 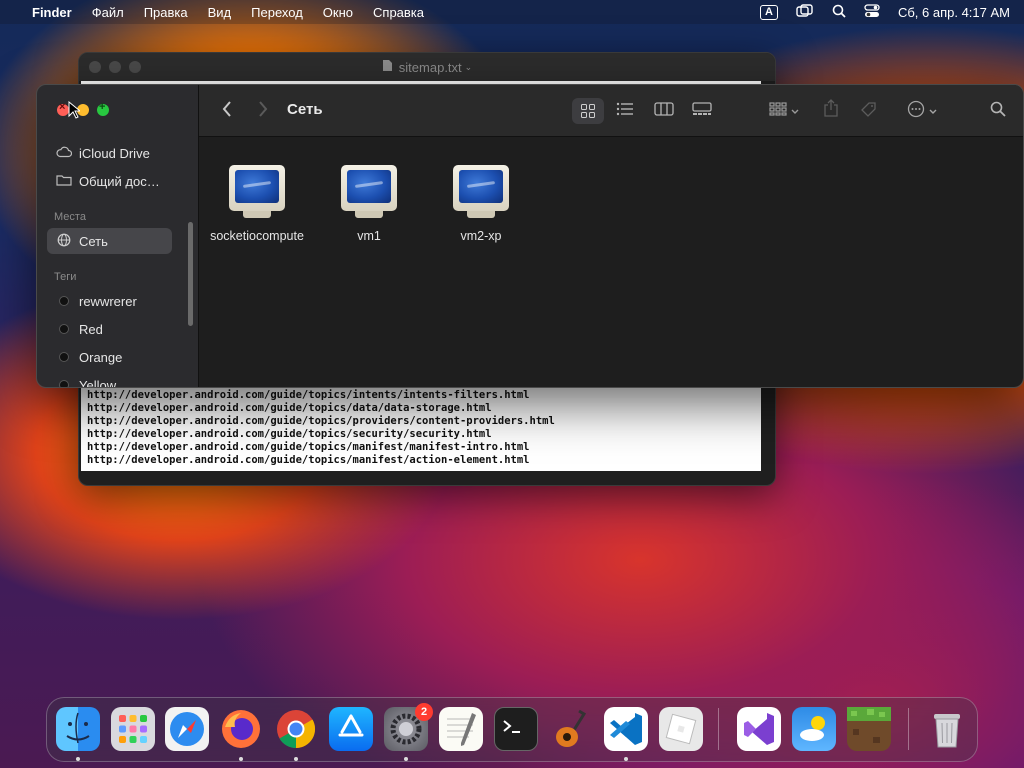 What do you see at coordinates (398, 12) in the screenshot?
I see `menu-help: Справка` at bounding box center [398, 12].